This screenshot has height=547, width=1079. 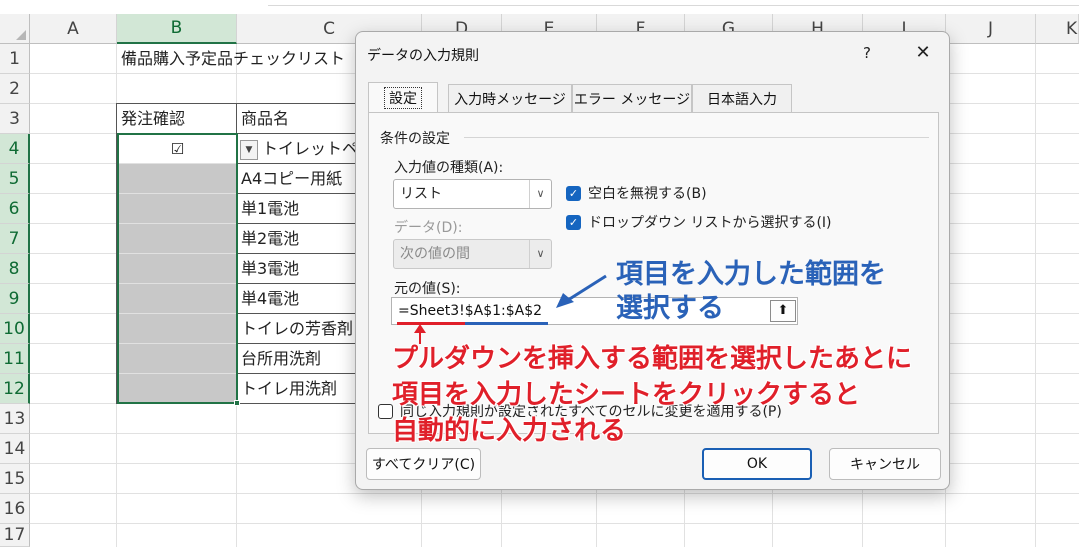 I want to click on annotation-blue-line1: 項目を入力した範囲を, so click(x=751, y=274).